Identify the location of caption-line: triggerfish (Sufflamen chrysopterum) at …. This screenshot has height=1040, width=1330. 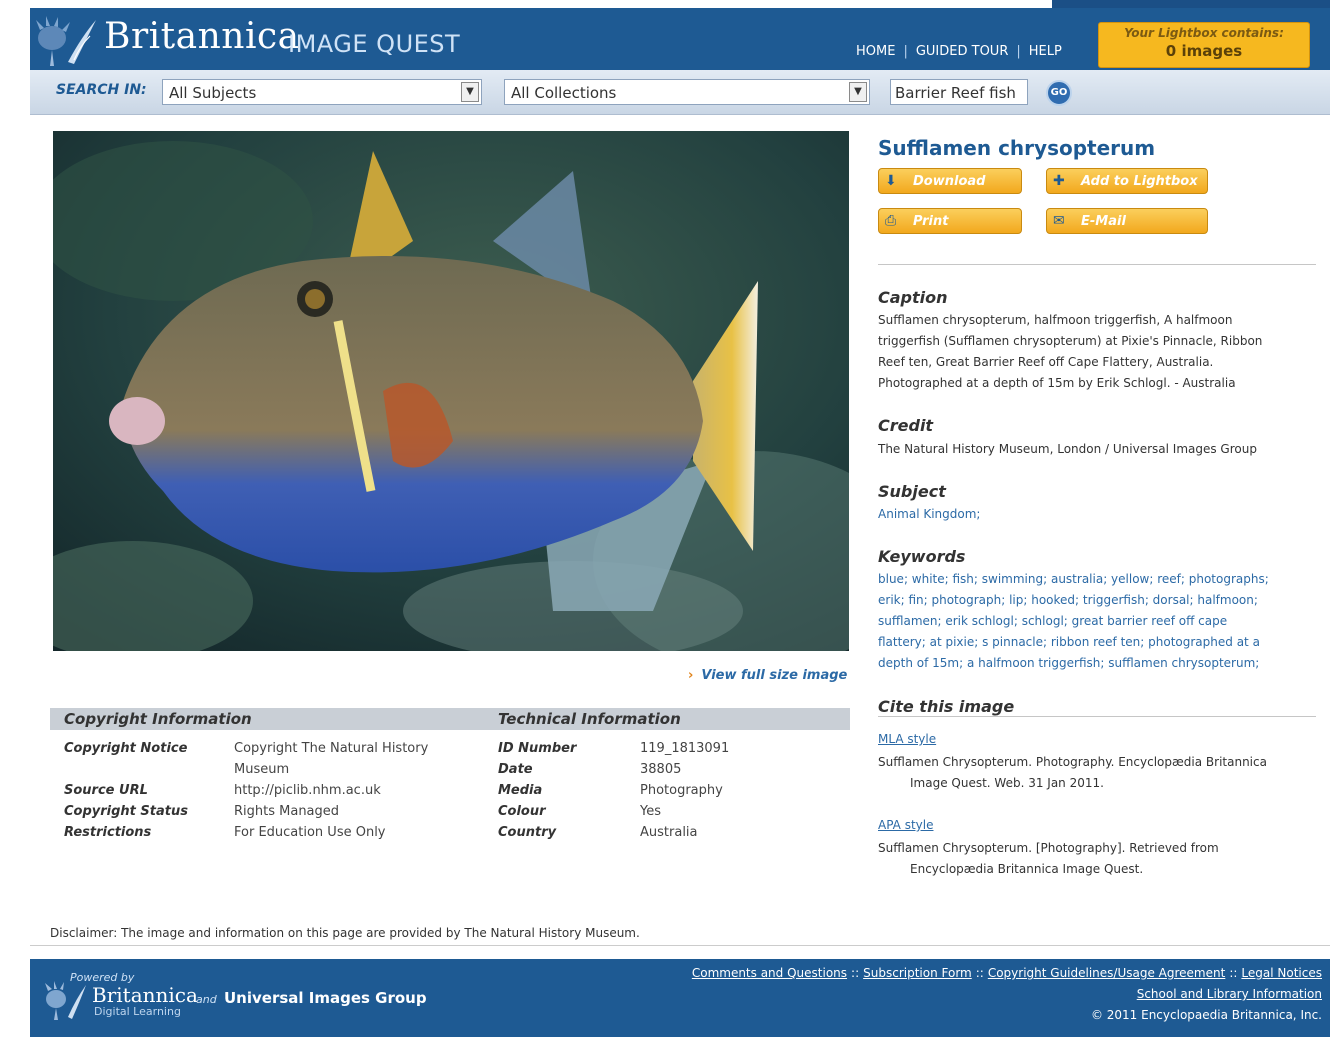
(1070, 341).